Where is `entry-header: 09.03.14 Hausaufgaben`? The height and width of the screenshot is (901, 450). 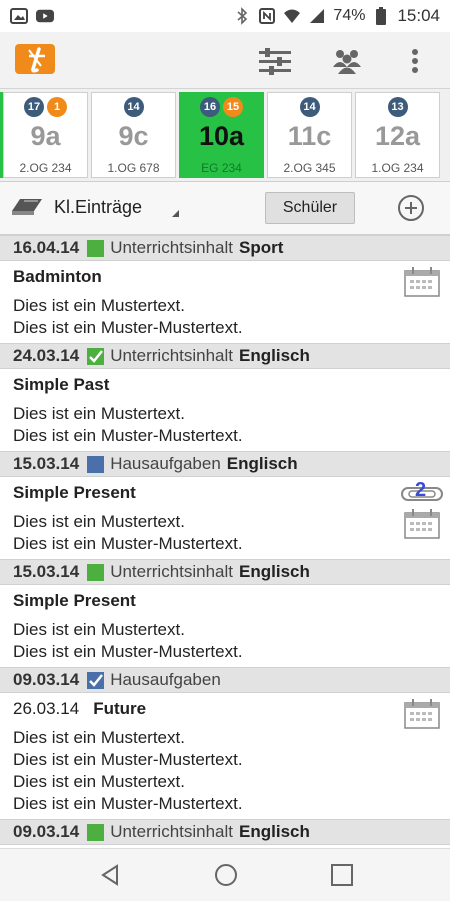
entry-header: 09.03.14 Hausaufgaben is located at coordinates (225, 680).